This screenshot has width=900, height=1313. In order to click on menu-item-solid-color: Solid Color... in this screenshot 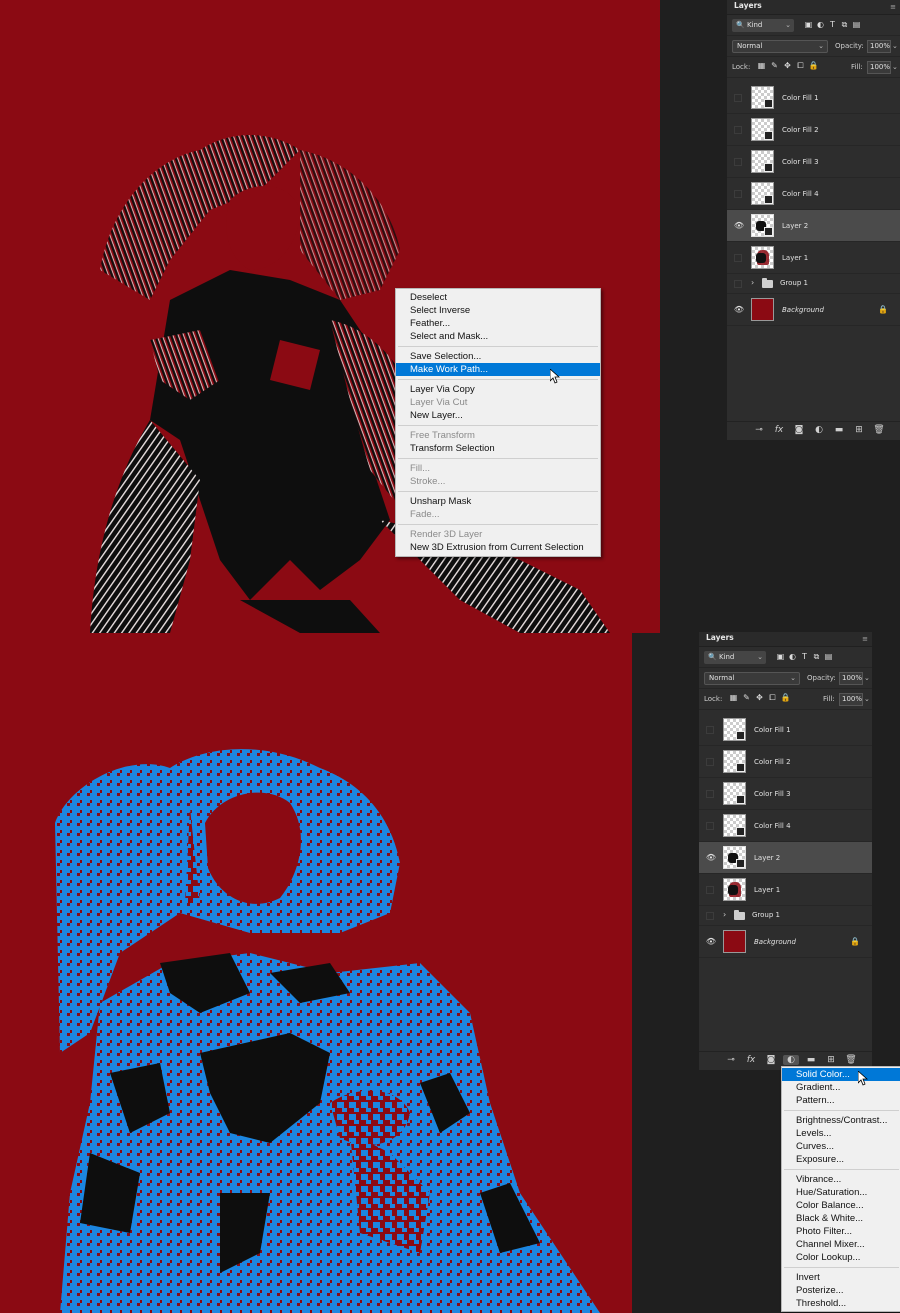, I will do `click(841, 1074)`.